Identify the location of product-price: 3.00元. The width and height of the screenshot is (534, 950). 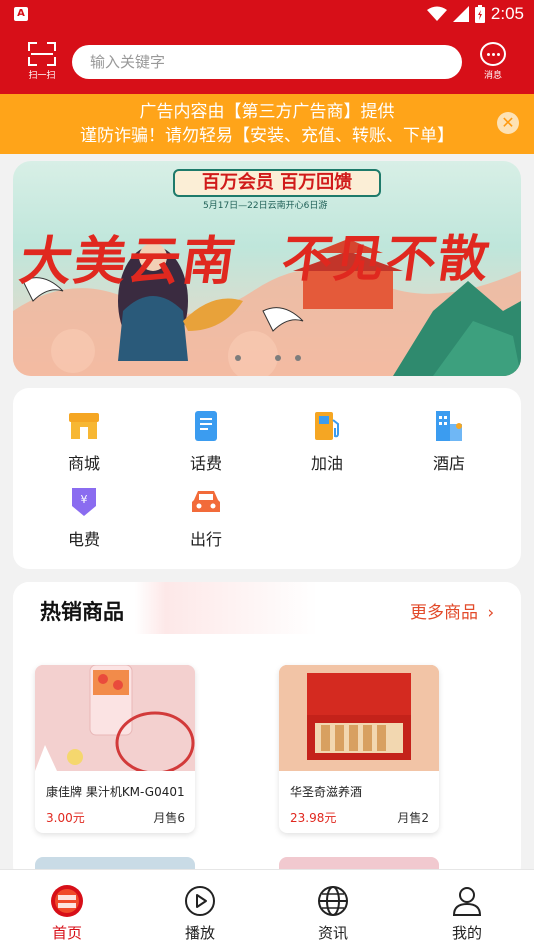
(65, 818).